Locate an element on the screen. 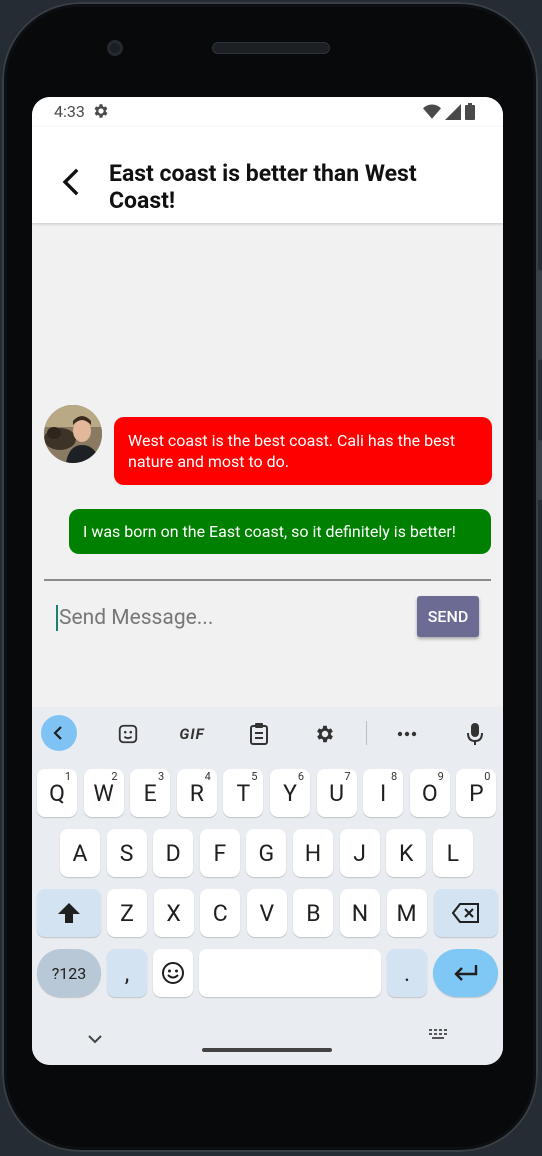 Image resolution: width=542 pixels, height=1156 pixels. symbols-key: ?123 is located at coordinates (69, 973).